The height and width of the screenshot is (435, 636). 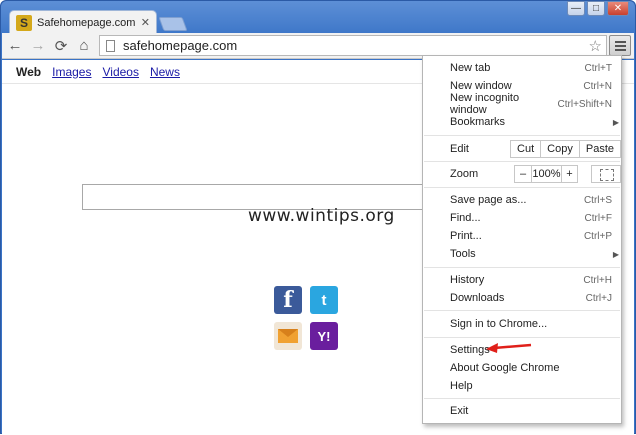 What do you see at coordinates (595, 46) in the screenshot?
I see `bookmark-star-icon: ☆` at bounding box center [595, 46].